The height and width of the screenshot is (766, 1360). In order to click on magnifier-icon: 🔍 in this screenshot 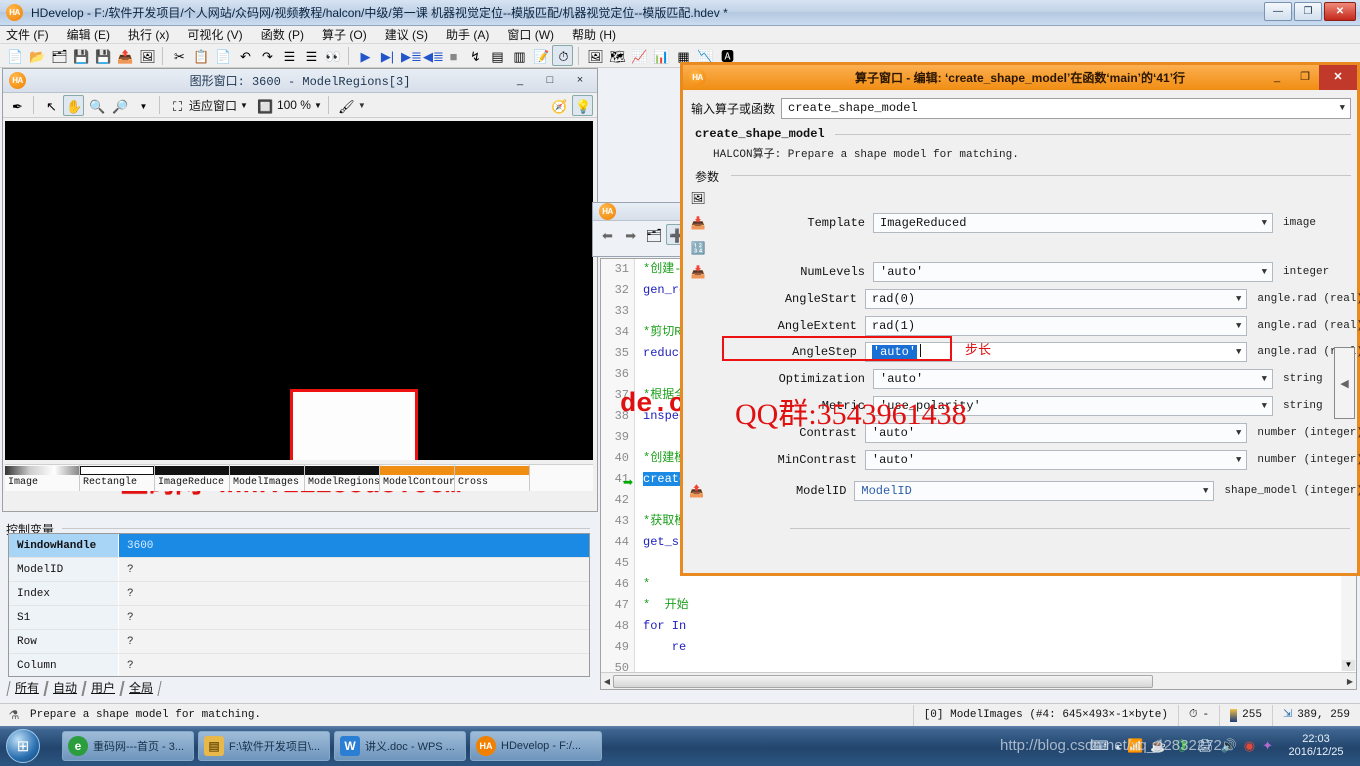, I will do `click(96, 105)`.